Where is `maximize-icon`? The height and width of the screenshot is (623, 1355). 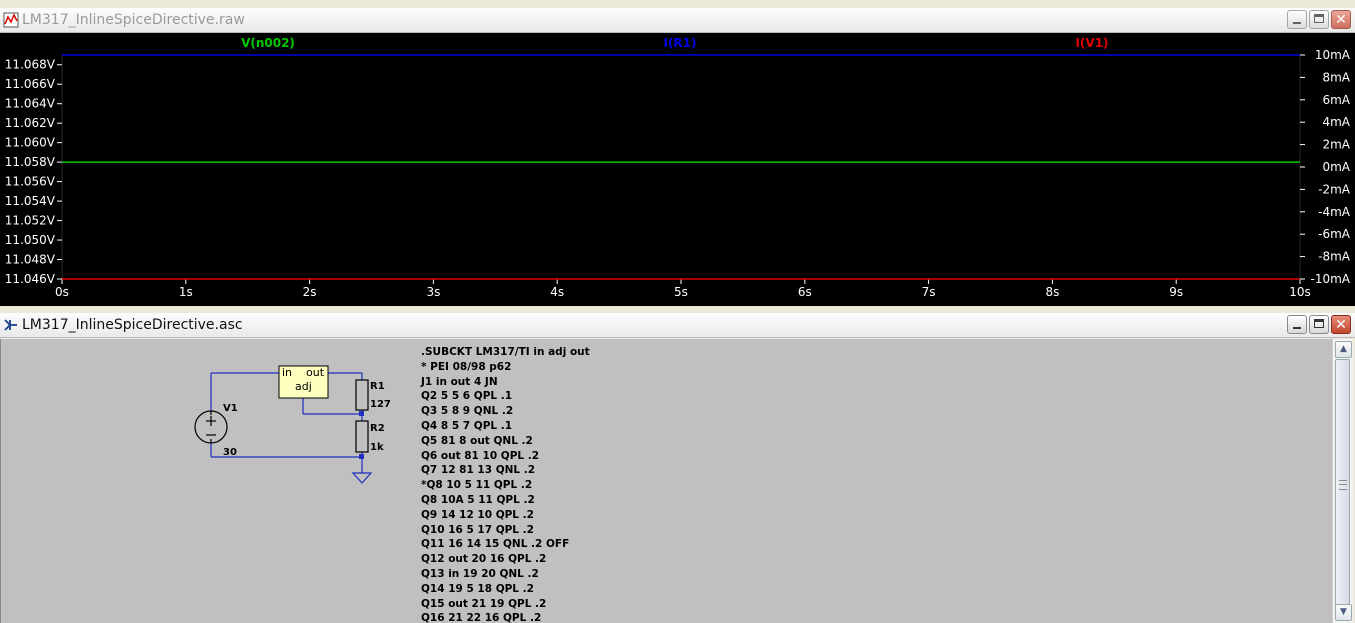 maximize-icon is located at coordinates (1319, 18).